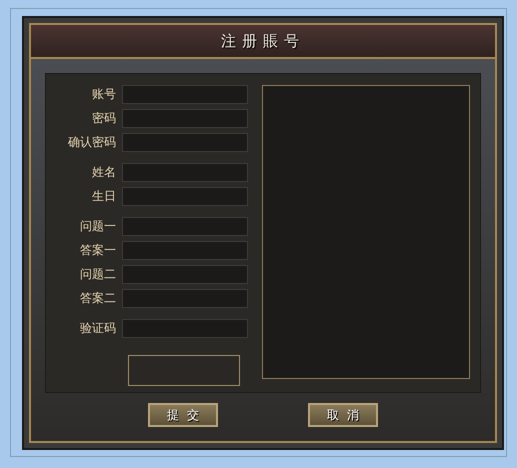 The image size is (517, 468). I want to click on field-label: 问题一, so click(97, 226).